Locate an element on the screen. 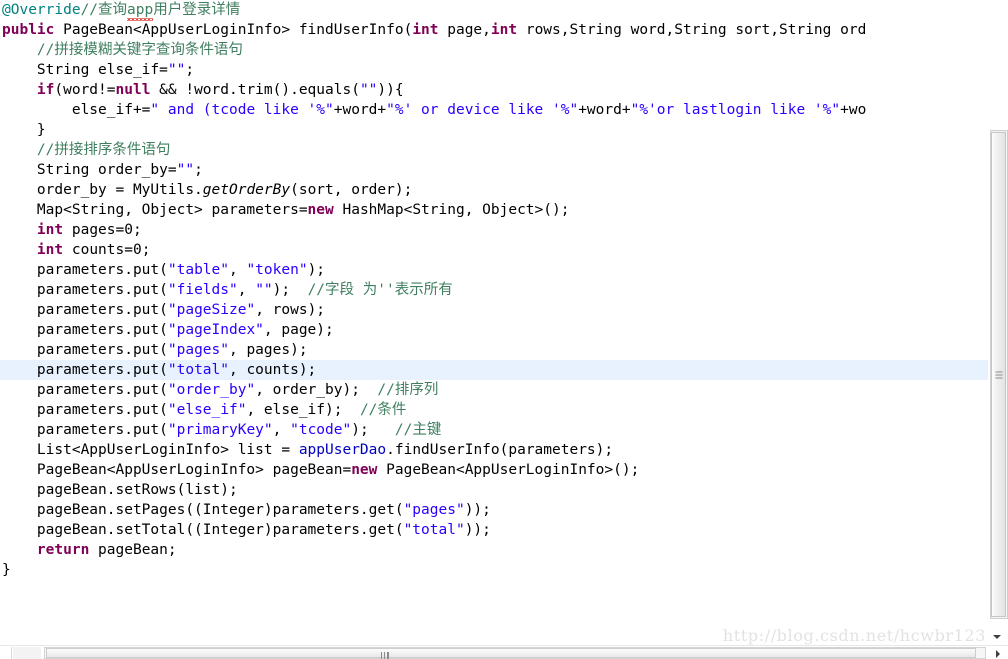 This screenshot has height=659, width=1008. code-token-string: "primaryKey" is located at coordinates (220, 430).